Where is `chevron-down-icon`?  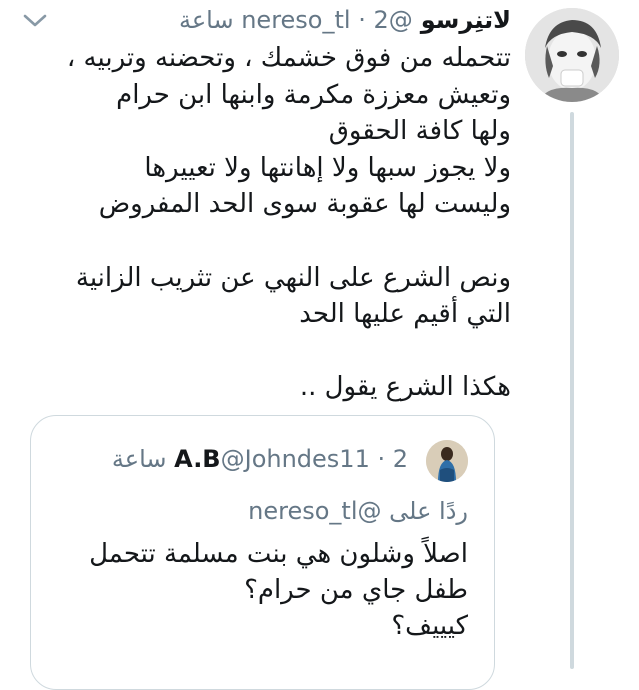 chevron-down-icon is located at coordinates (35, 21).